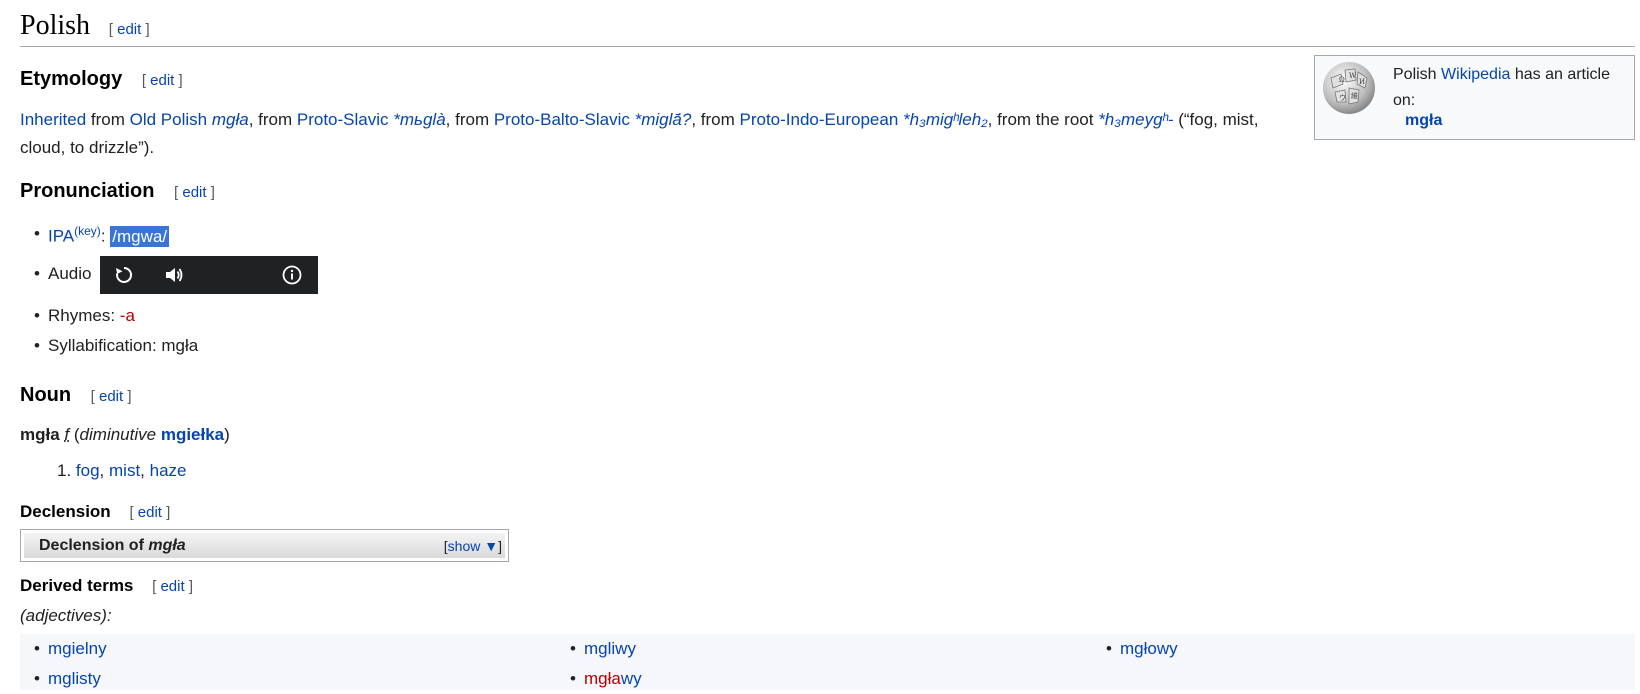 The width and height of the screenshot is (1640, 694). What do you see at coordinates (343, 119) in the screenshot?
I see `proto-slavic-link: Proto-Slavic` at bounding box center [343, 119].